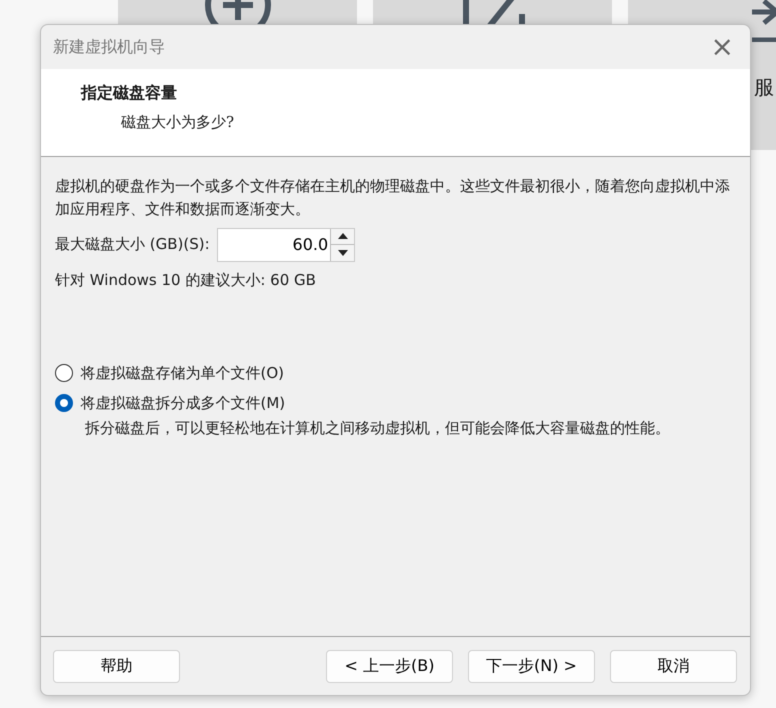 Image resolution: width=776 pixels, height=708 pixels. What do you see at coordinates (286, 245) in the screenshot?
I see `disk-size-spinner: 60.0` at bounding box center [286, 245].